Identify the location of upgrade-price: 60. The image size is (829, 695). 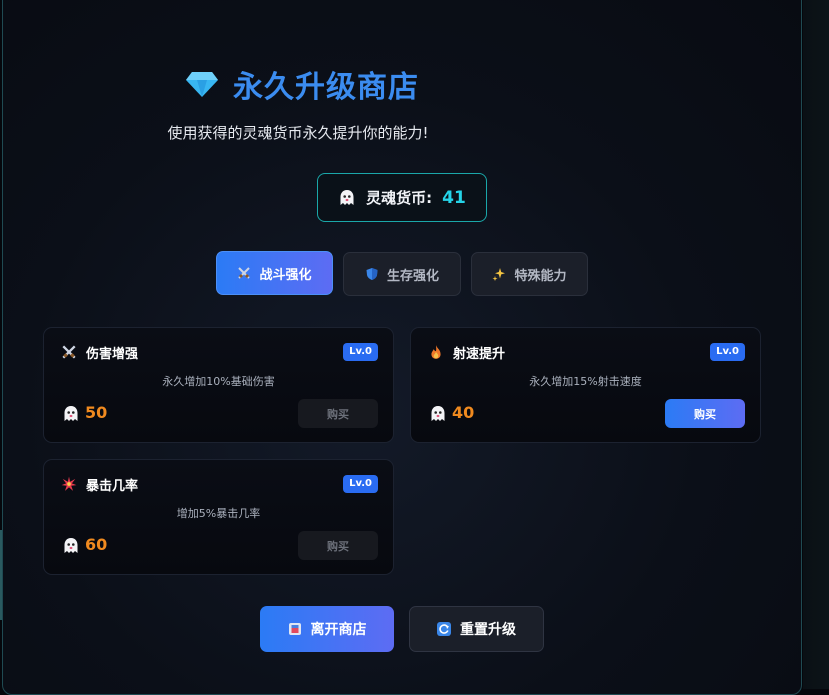
(96, 544).